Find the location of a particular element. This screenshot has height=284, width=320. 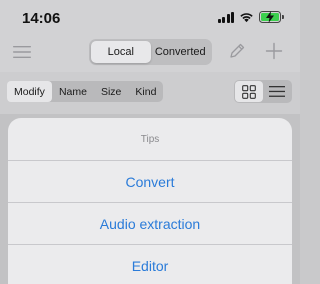

sort-options: Modify Name Size Kind is located at coordinates (85, 91).